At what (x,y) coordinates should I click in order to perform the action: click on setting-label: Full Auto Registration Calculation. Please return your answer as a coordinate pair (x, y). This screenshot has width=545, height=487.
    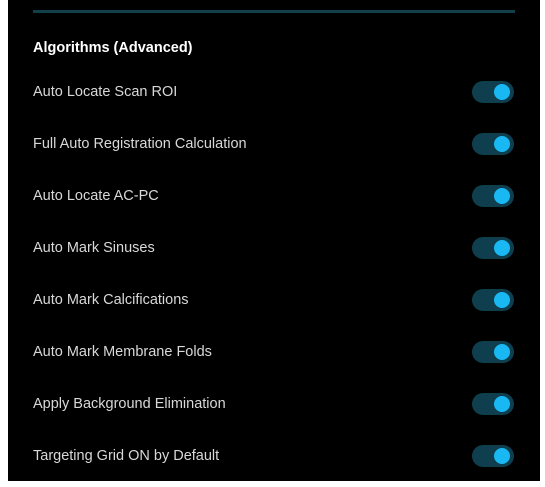
    Looking at the image, I should click on (140, 144).